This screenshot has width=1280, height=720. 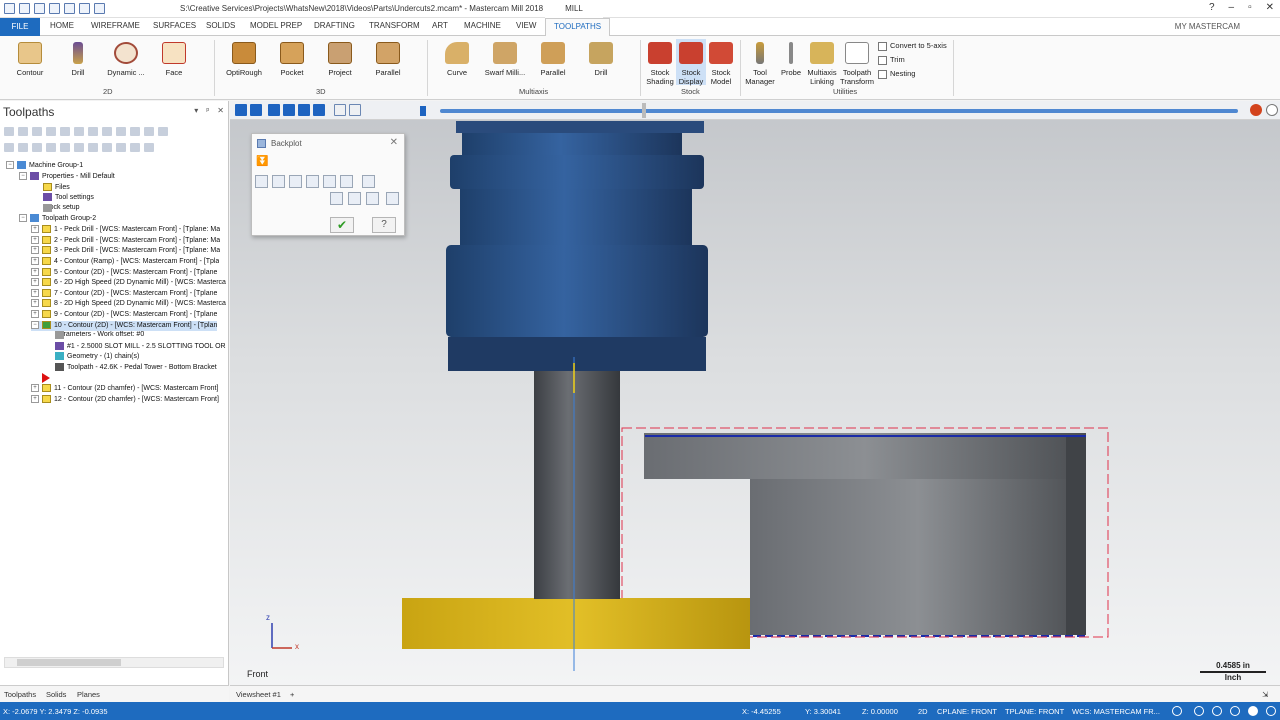 What do you see at coordinates (69, 662) in the screenshot?
I see `scrollbar-thumb` at bounding box center [69, 662].